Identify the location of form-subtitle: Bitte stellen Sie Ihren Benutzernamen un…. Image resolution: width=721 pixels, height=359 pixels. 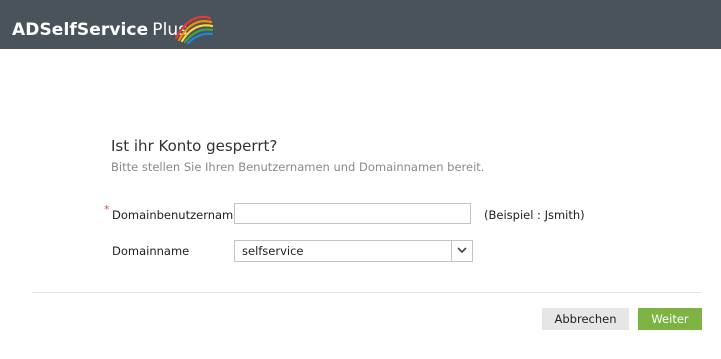
(298, 167).